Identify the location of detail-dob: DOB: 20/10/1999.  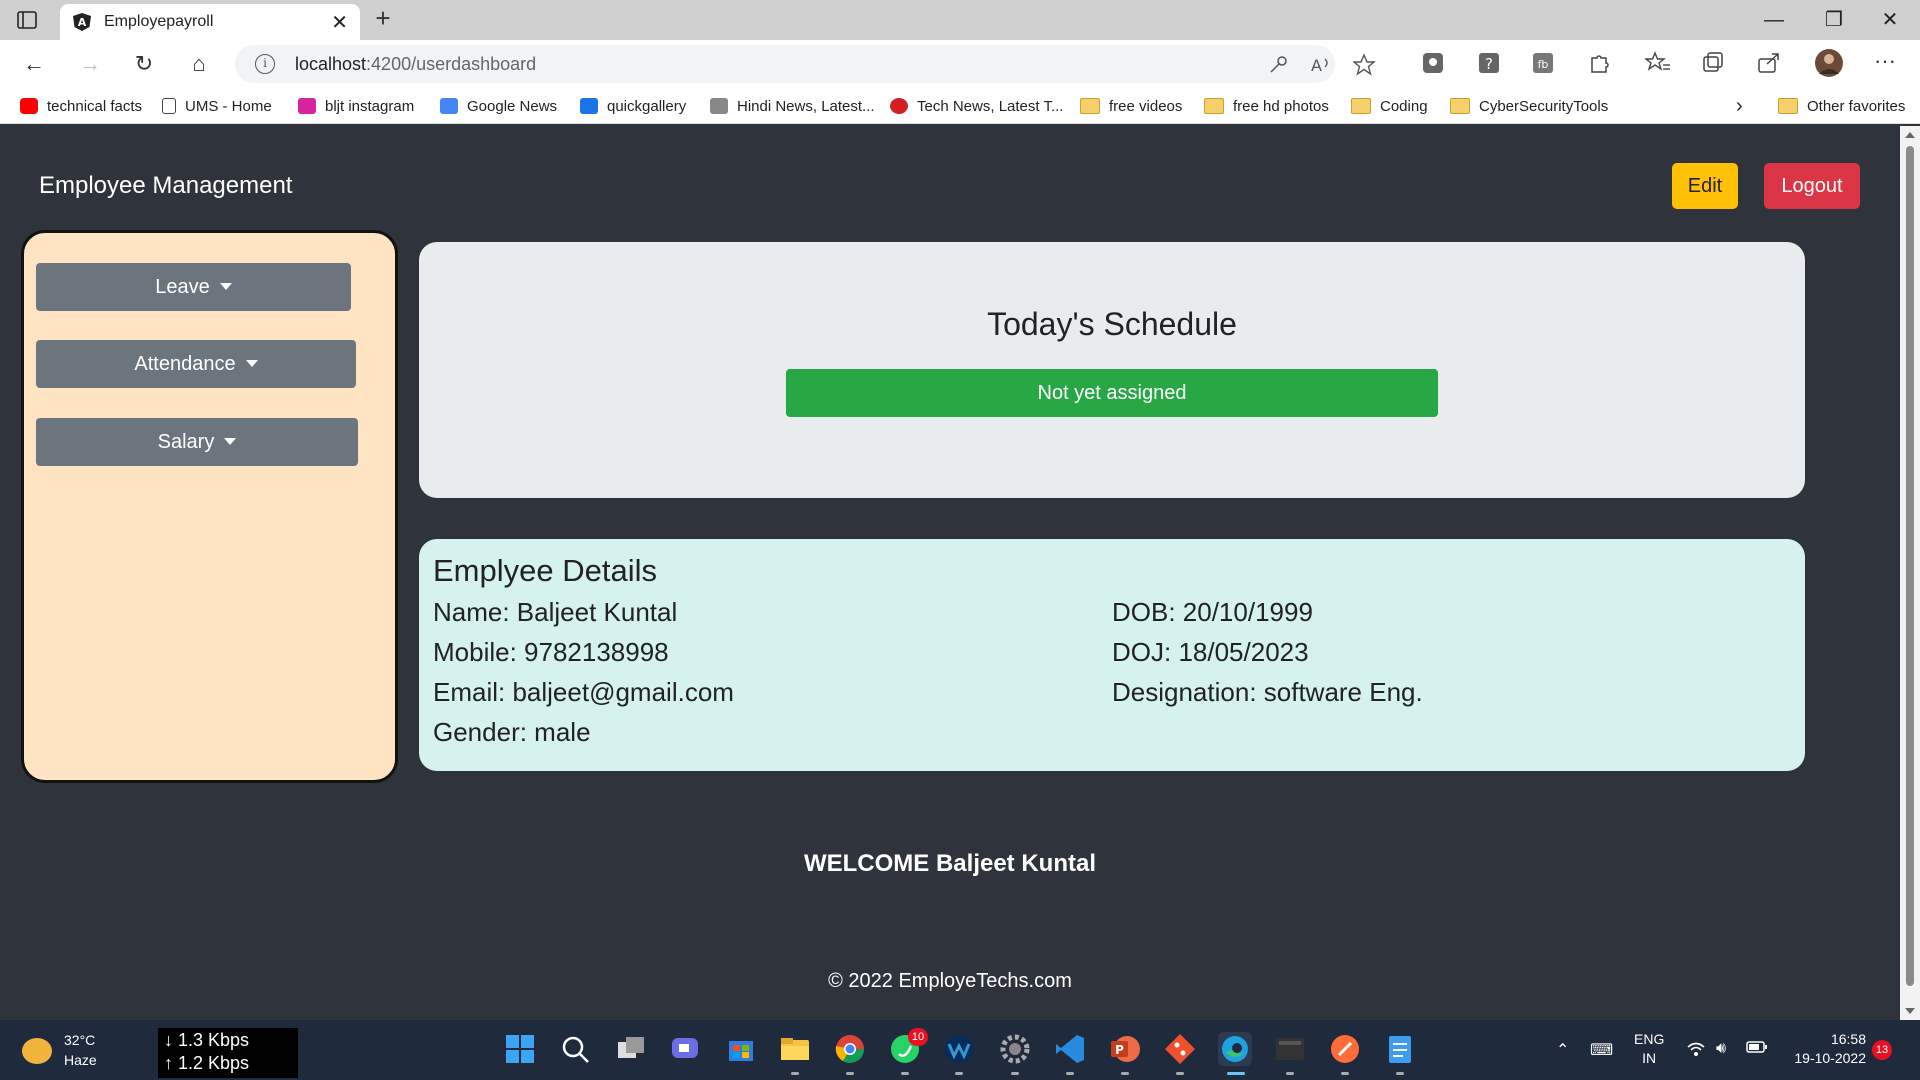
(1212, 612).